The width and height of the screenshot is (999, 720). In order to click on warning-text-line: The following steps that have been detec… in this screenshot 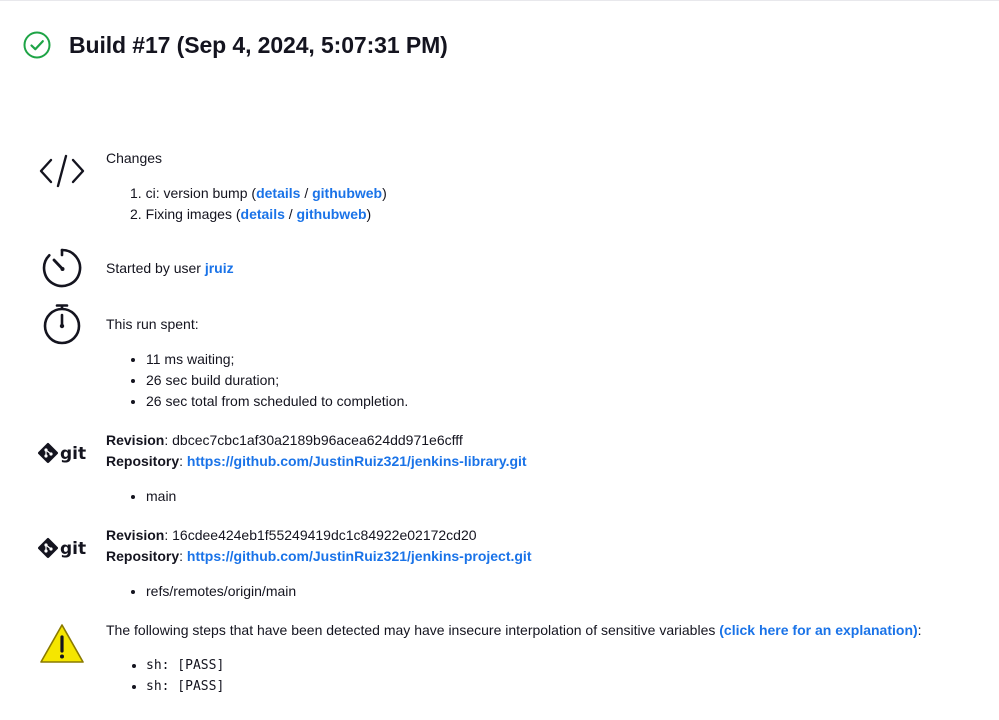, I will do `click(542, 630)`.